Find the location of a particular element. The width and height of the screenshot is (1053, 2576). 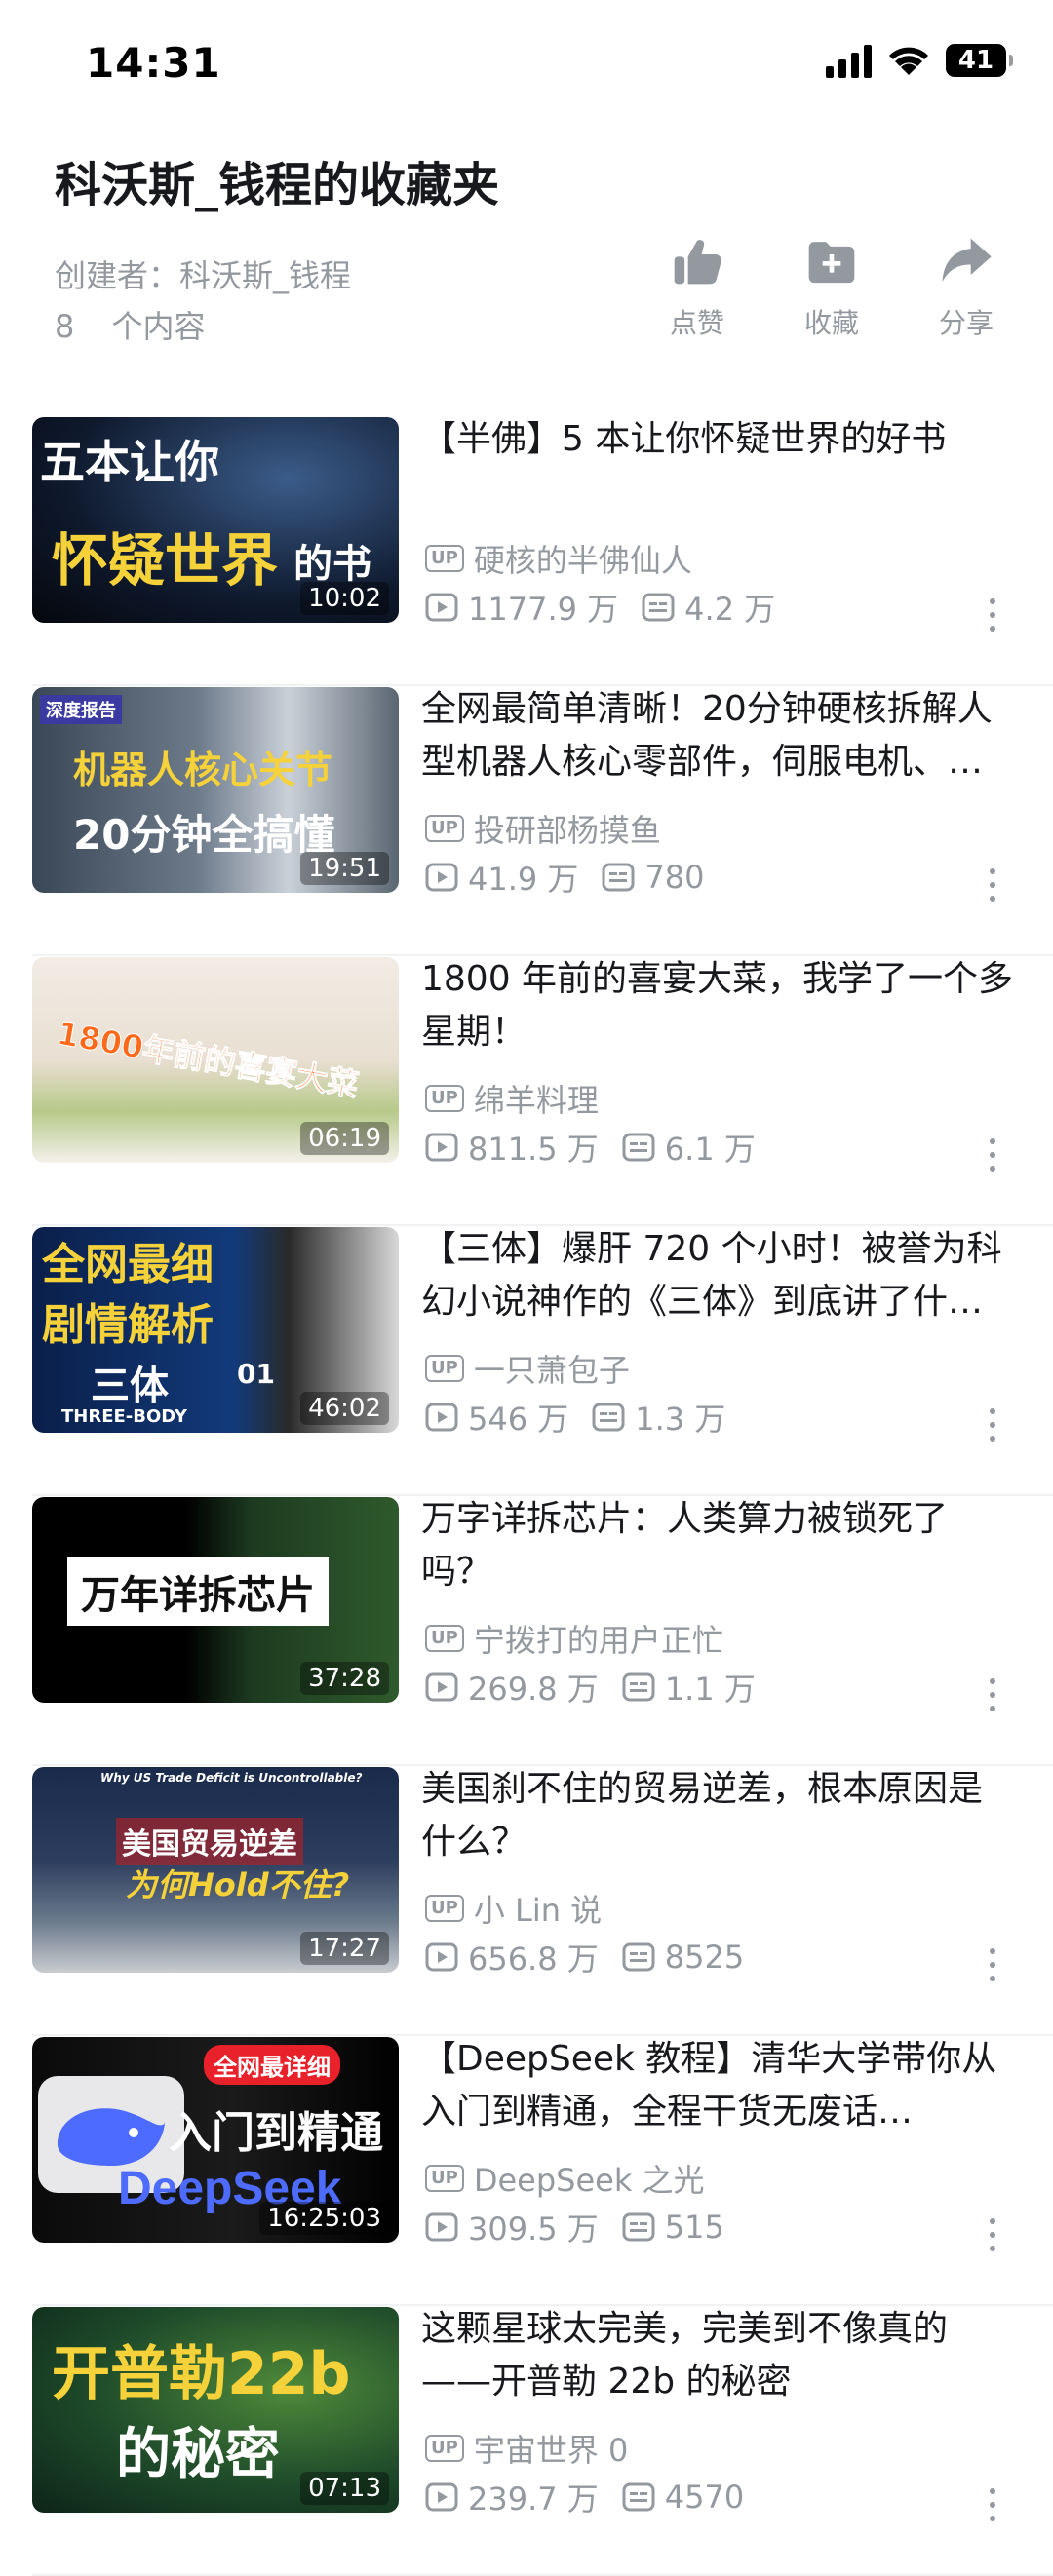

video-stats: 656.8 万 8525 is located at coordinates (596, 1957).